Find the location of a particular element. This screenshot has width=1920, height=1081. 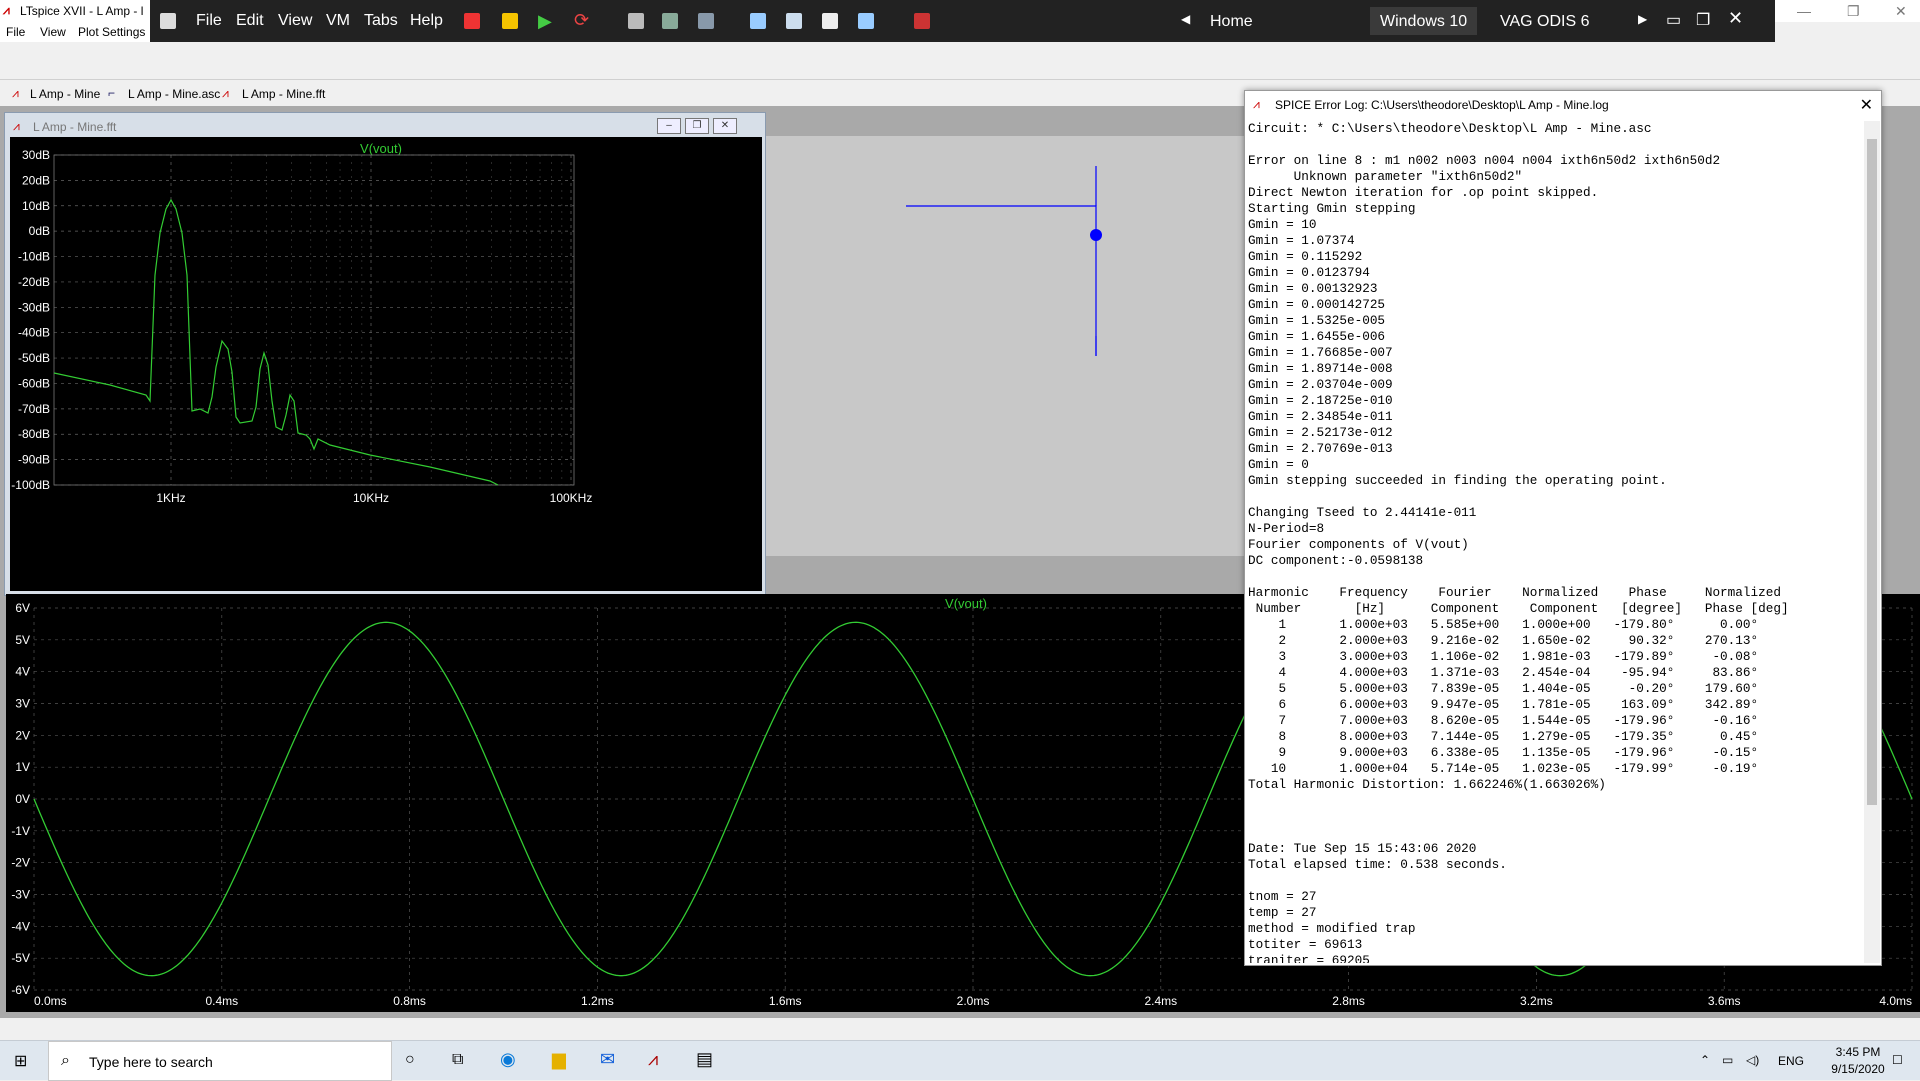

time-y-tick-label: -5V is located at coordinates (20, 958).